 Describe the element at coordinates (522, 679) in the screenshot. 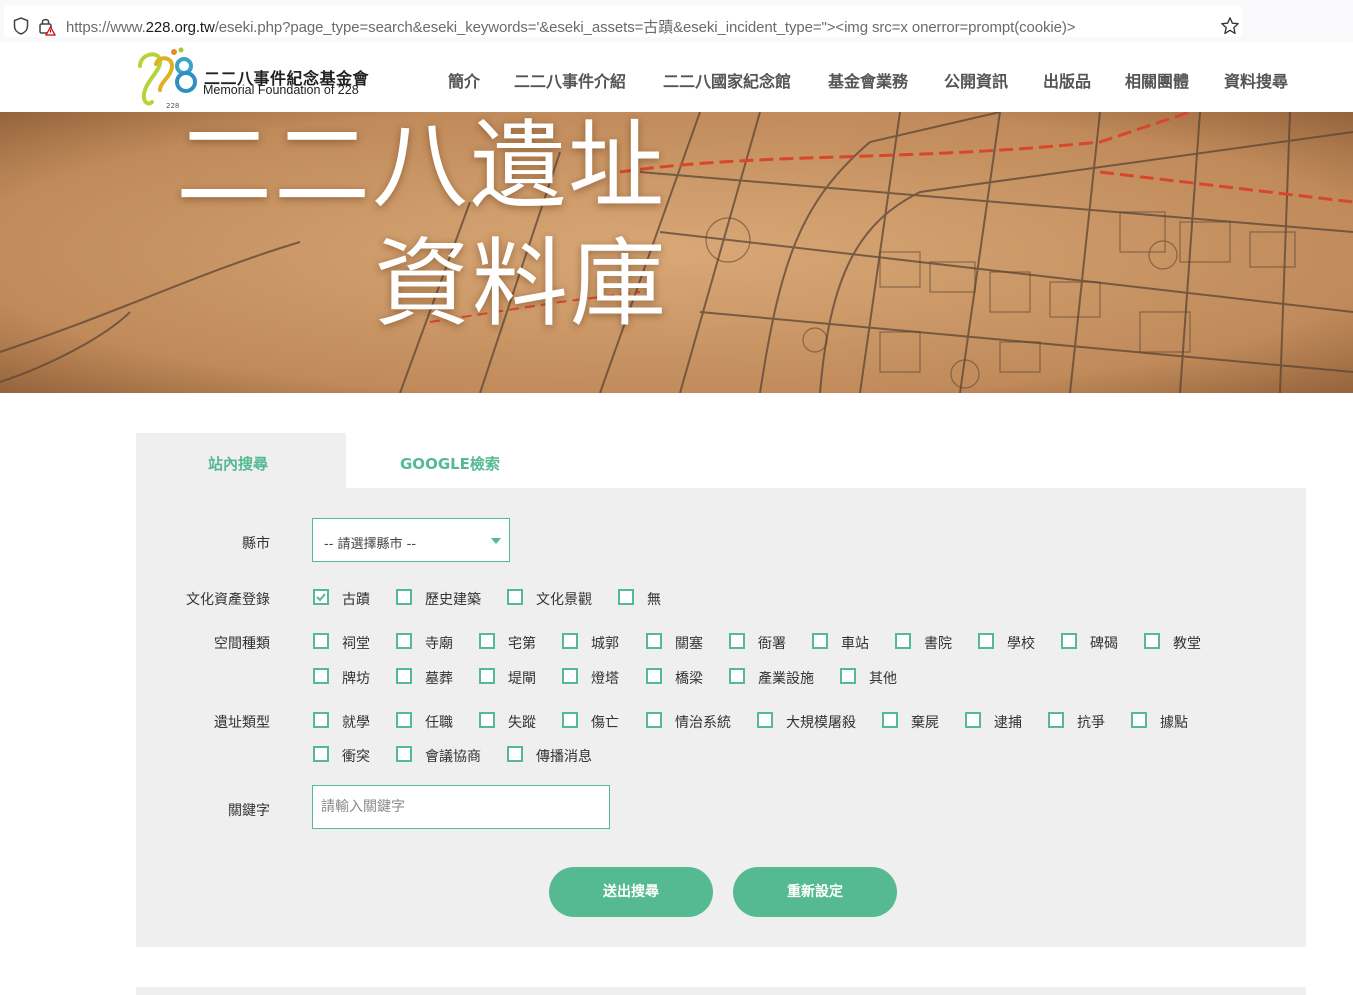

I see `checkbox-label: 堤閘` at that location.